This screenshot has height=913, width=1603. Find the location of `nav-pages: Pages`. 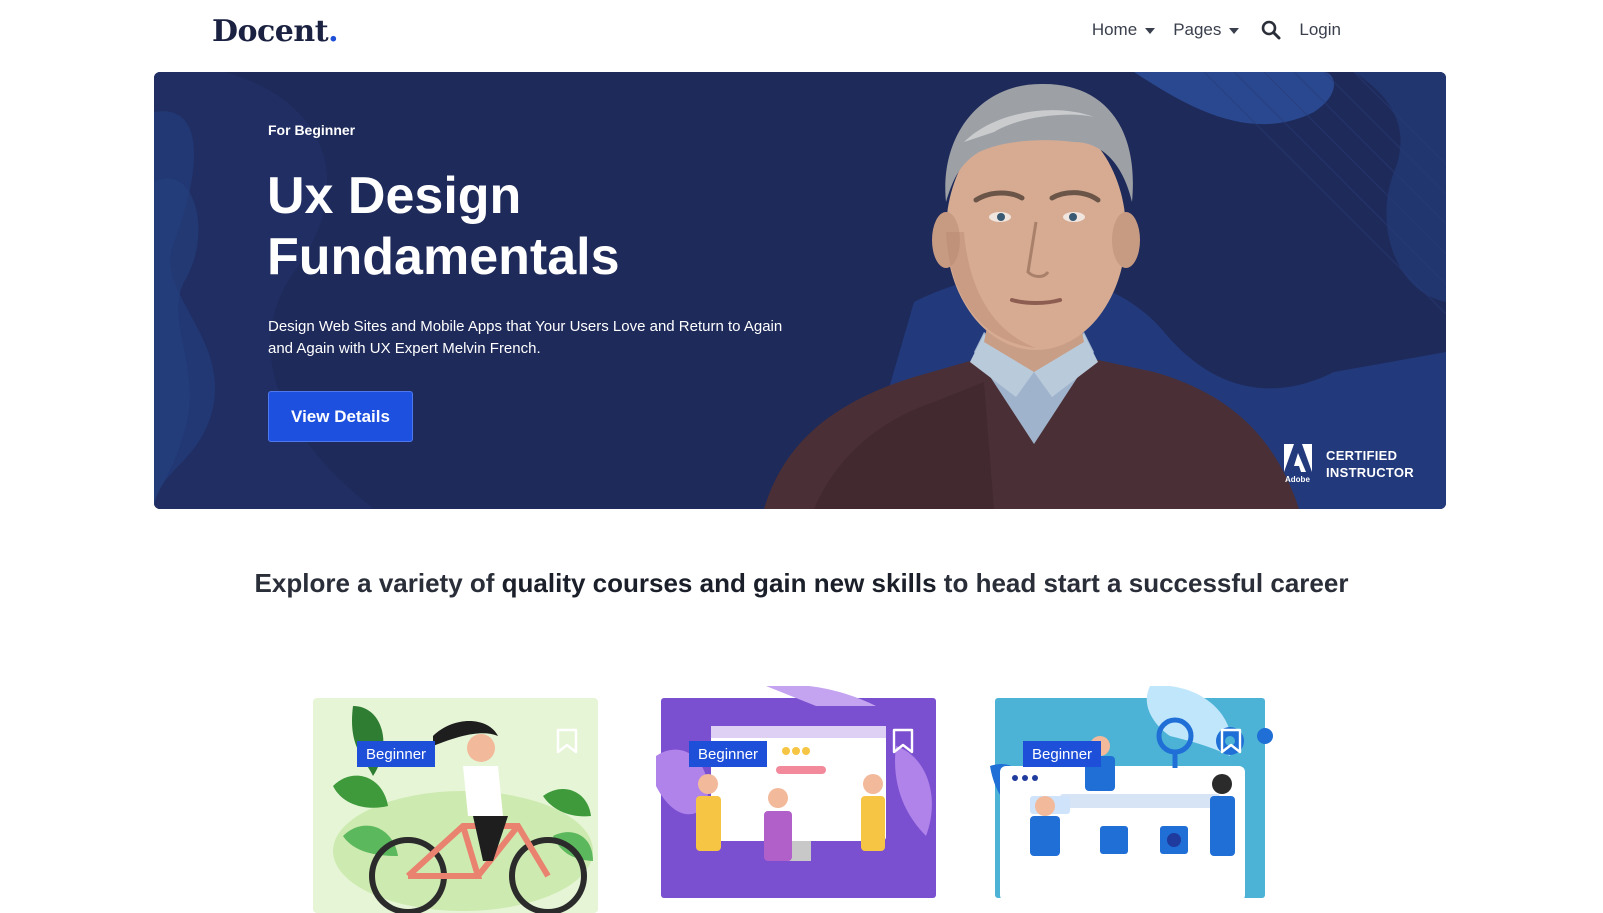

nav-pages: Pages is located at coordinates (1206, 30).